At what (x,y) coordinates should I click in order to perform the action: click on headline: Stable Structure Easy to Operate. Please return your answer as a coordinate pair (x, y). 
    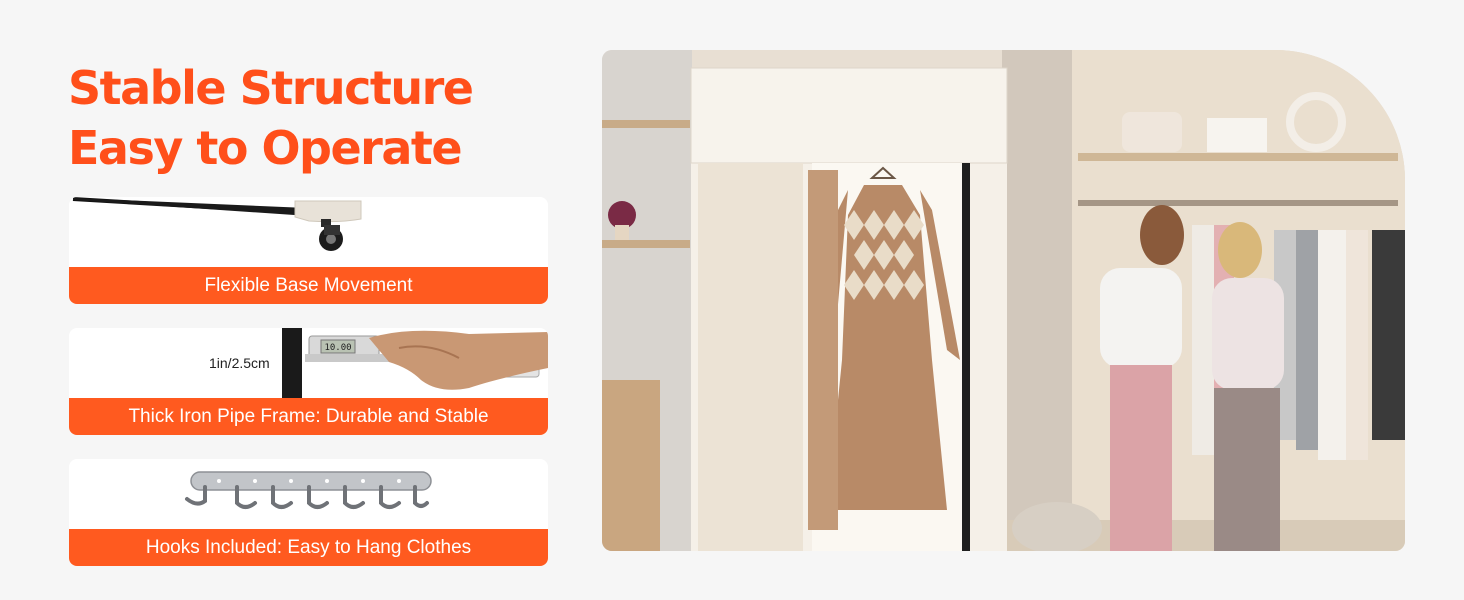
    Looking at the image, I should click on (271, 118).